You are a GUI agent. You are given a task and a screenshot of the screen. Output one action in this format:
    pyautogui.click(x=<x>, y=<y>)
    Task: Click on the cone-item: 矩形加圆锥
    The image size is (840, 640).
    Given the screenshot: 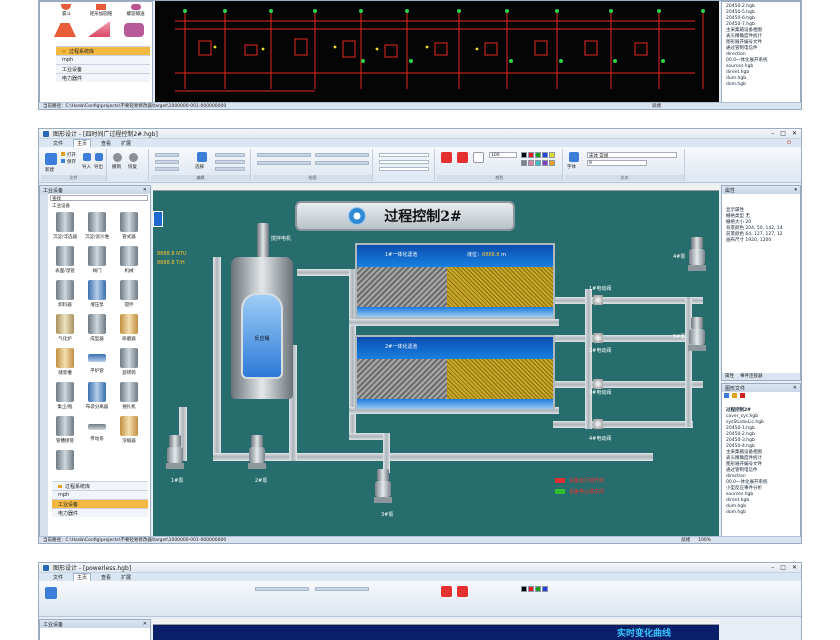 What is the action you would take?
    pyautogui.click(x=101, y=11)
    